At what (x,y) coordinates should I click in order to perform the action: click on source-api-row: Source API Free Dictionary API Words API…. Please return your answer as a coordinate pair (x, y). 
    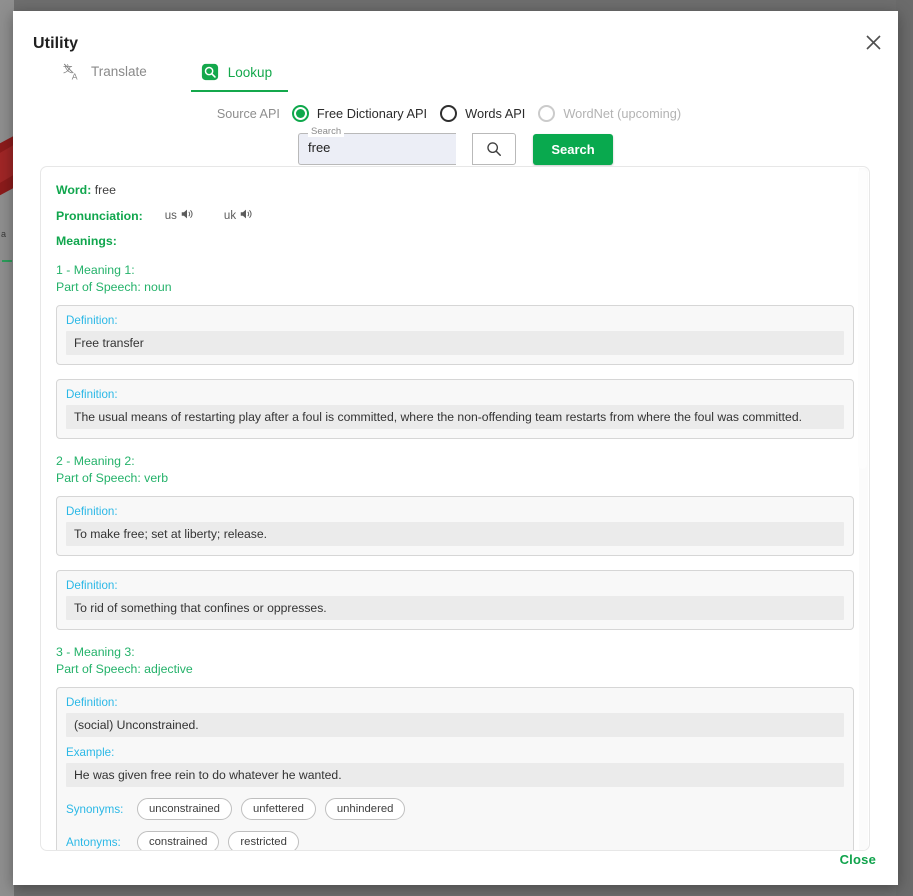
    Looking at the image, I should click on (455, 113).